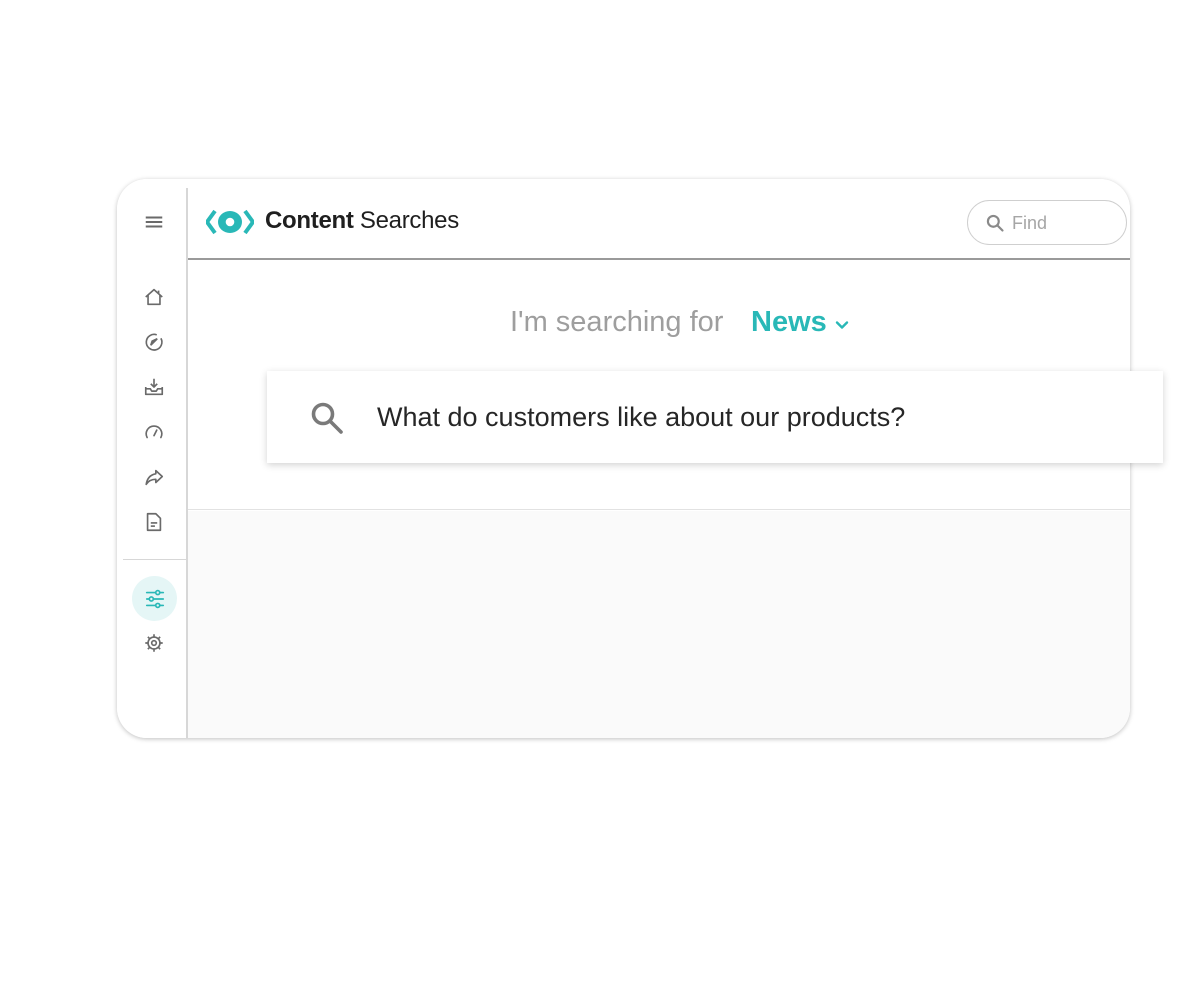  What do you see at coordinates (659, 219) in the screenshot?
I see `app-header: Content Searches` at bounding box center [659, 219].